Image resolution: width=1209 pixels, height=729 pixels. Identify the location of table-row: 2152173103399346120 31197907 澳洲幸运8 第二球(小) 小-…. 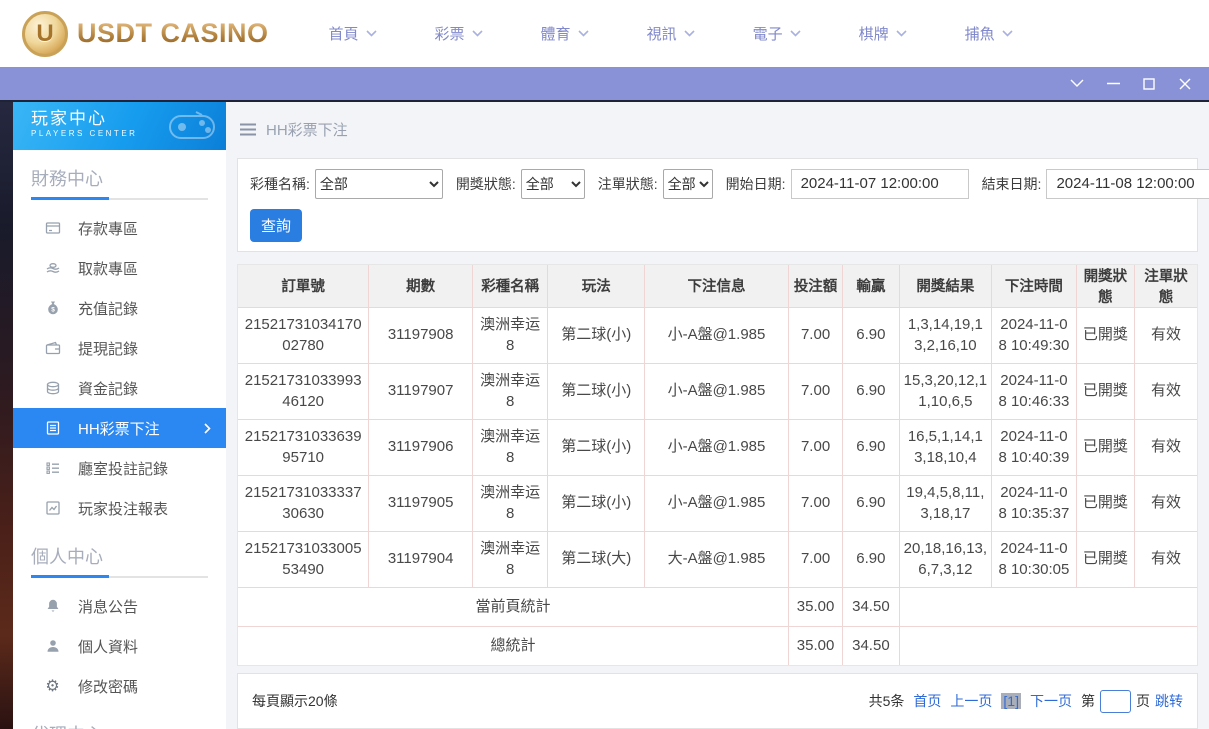
(717, 391).